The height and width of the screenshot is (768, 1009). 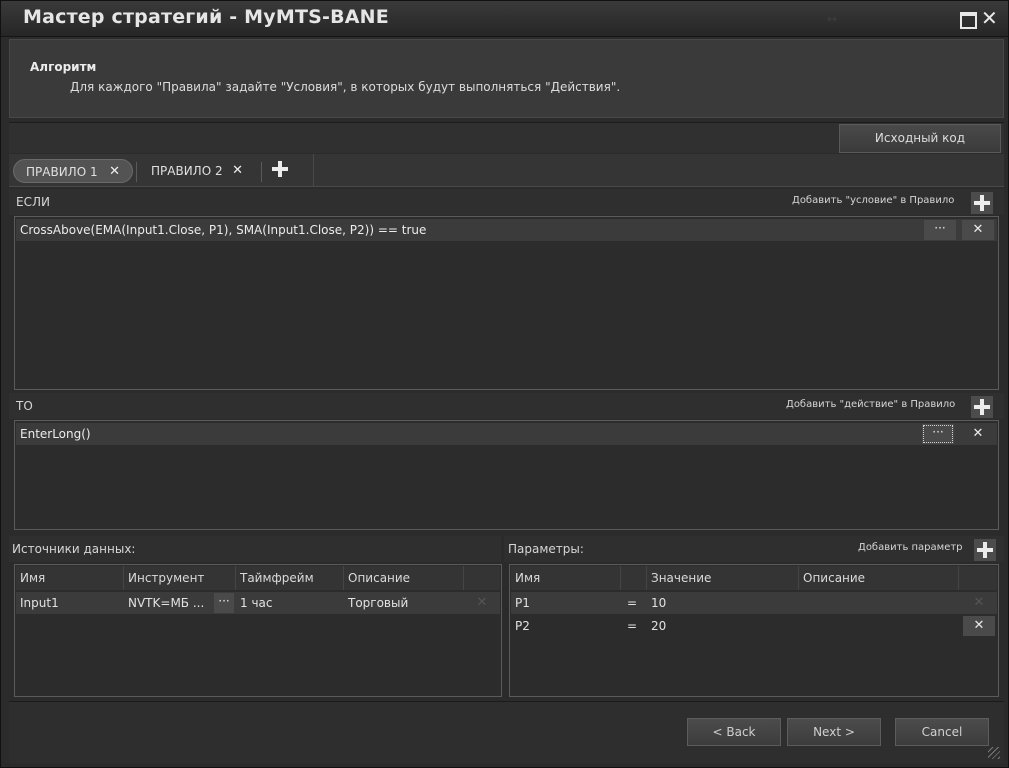 I want to click on if-section-header: ЕСЛИ Добавить "условие" в Правило, so click(x=506, y=202).